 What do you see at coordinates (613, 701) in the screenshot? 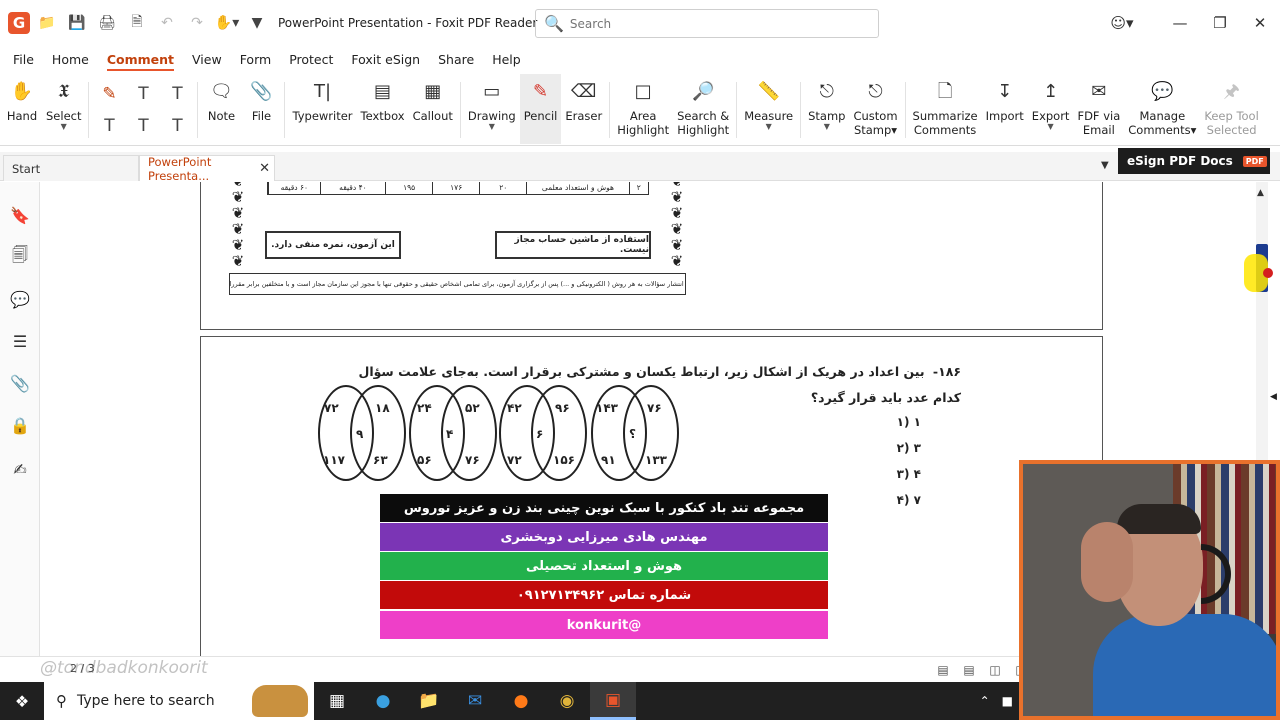
I see `foxit-taskbar-icon: ▣` at bounding box center [613, 701].